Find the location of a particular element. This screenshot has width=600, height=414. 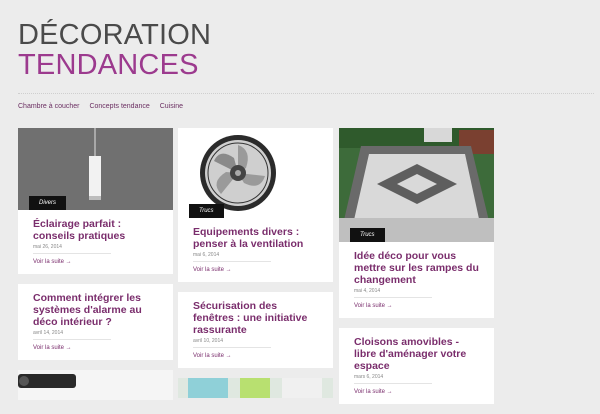

post-date: avril 14, 2014 is located at coordinates (72, 335).